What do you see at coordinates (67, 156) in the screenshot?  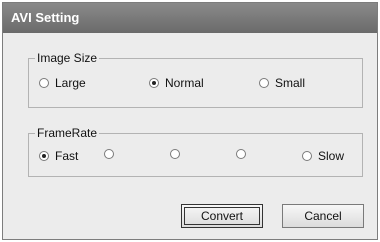 I see `radio-fast-label: Fast` at bounding box center [67, 156].